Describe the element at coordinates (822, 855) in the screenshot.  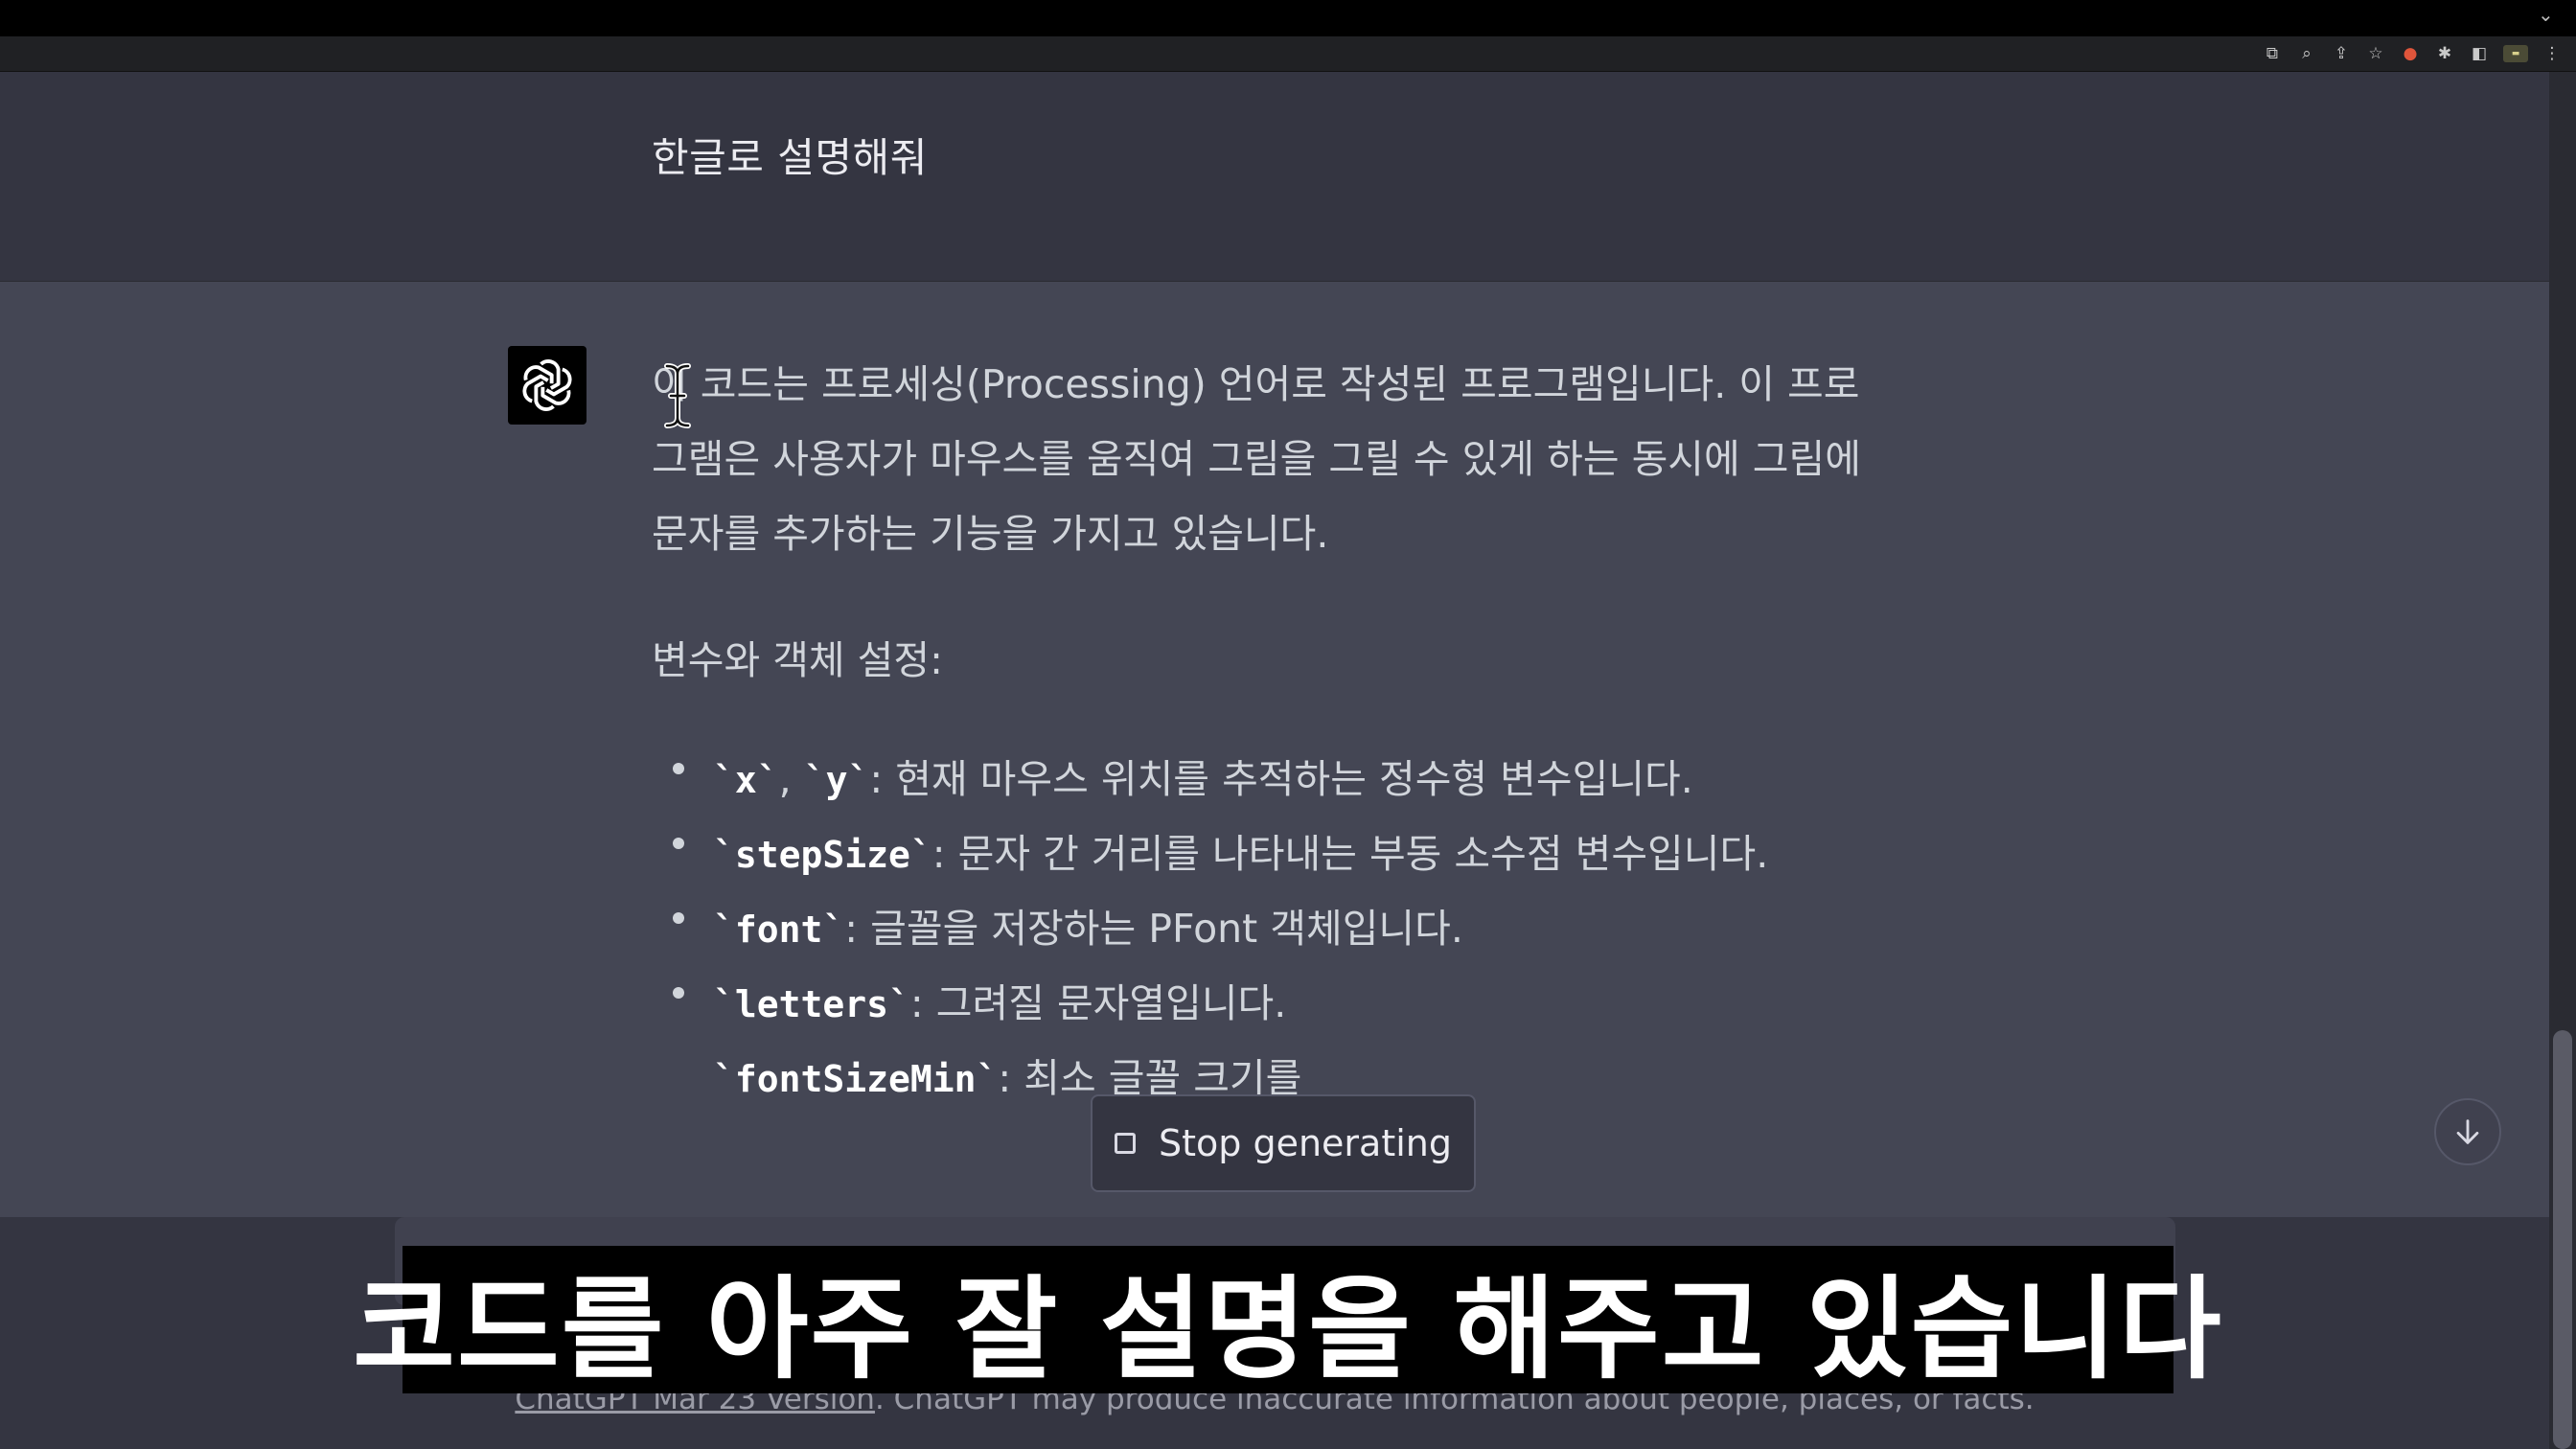
I see `code-inline: `stepSize`` at that location.